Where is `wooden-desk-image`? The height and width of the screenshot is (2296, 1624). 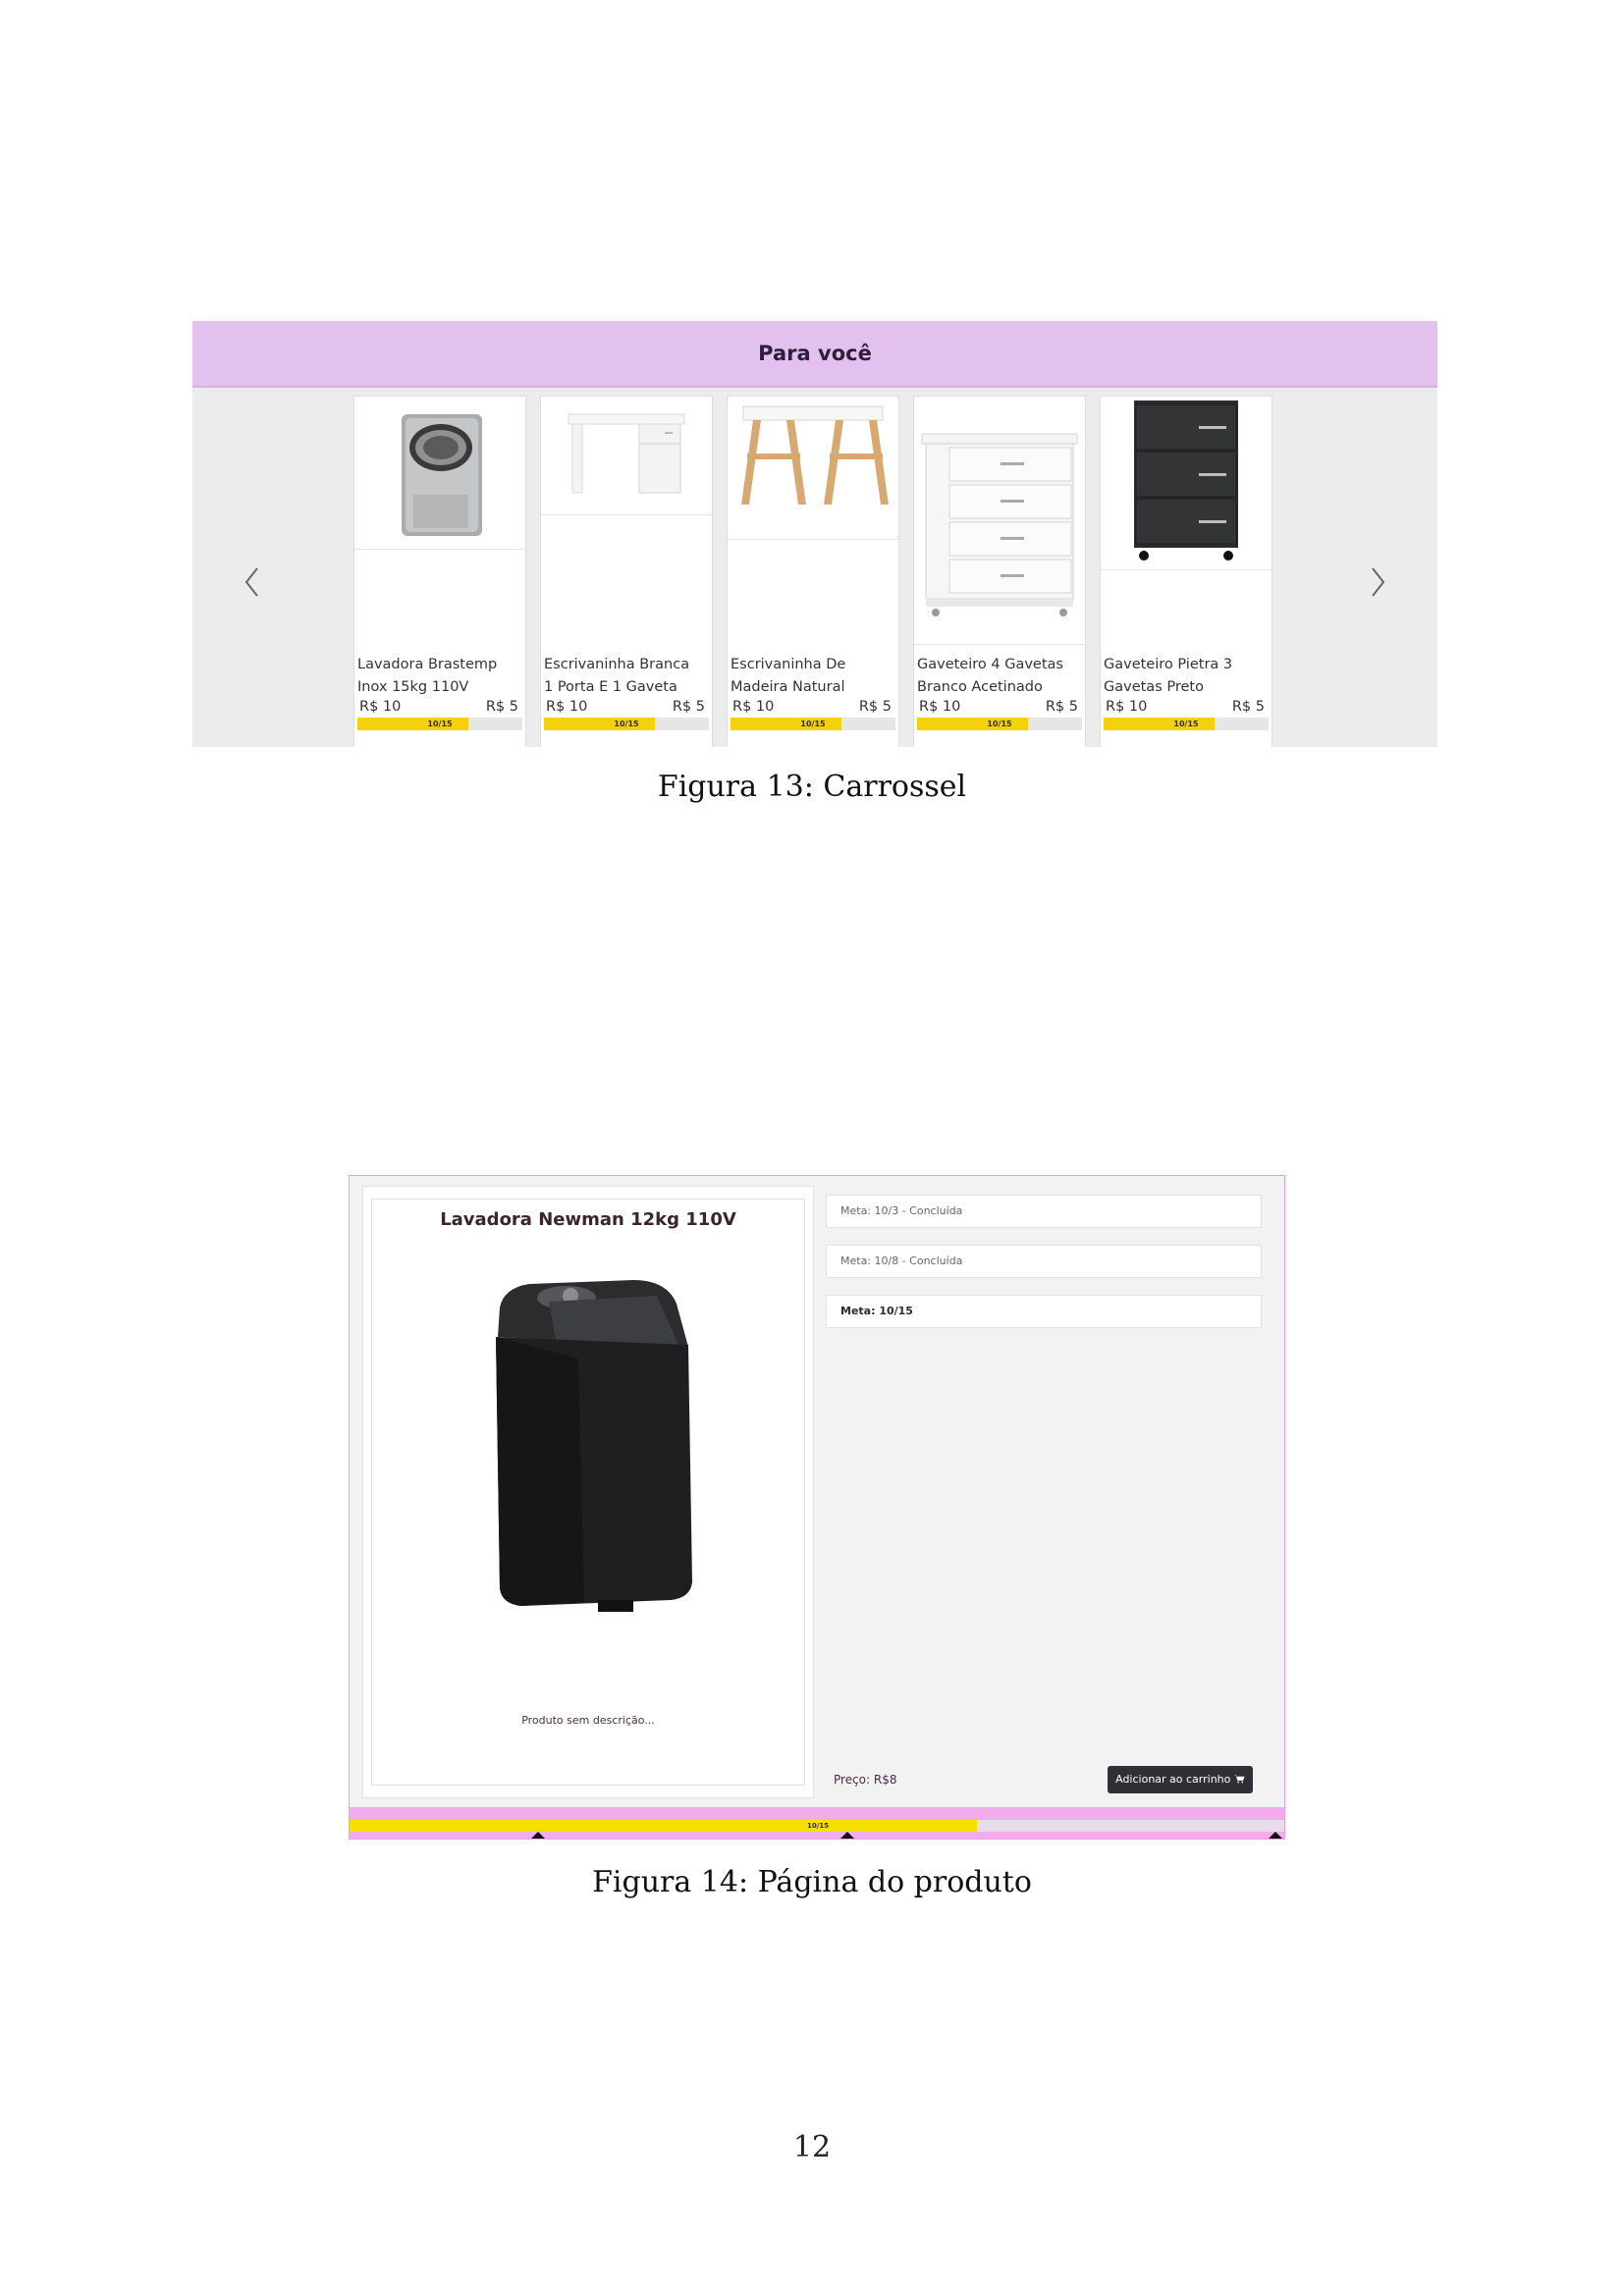 wooden-desk-image is located at coordinates (813, 468).